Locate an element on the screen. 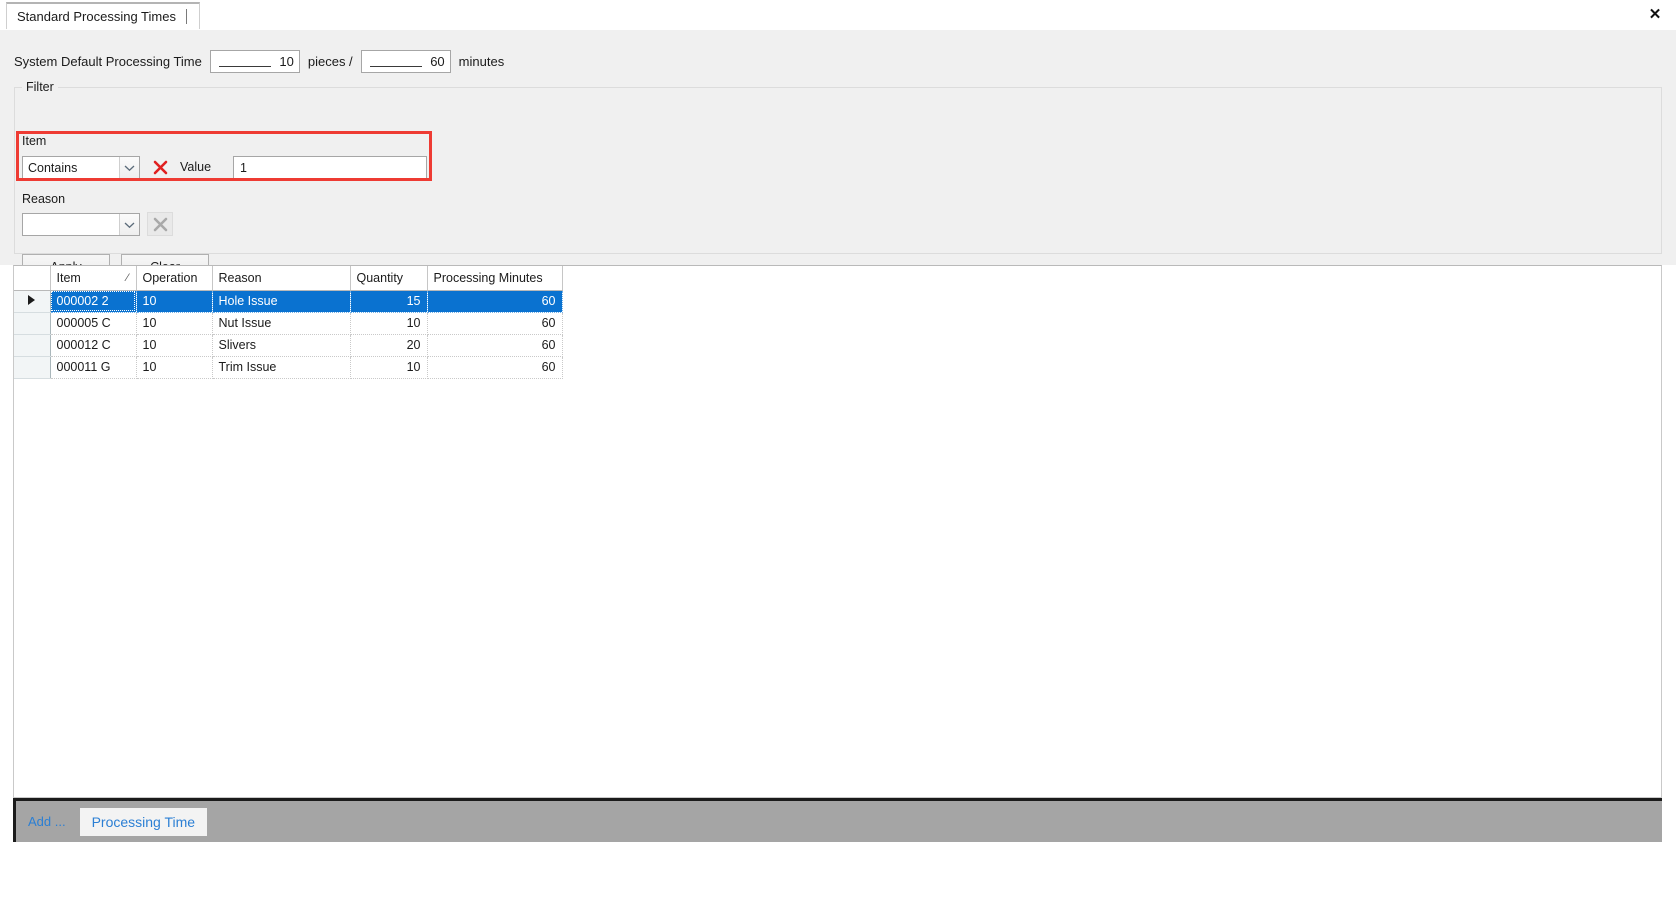 The image size is (1676, 914). tab-processing-time-label: Processing Time is located at coordinates (143, 821).